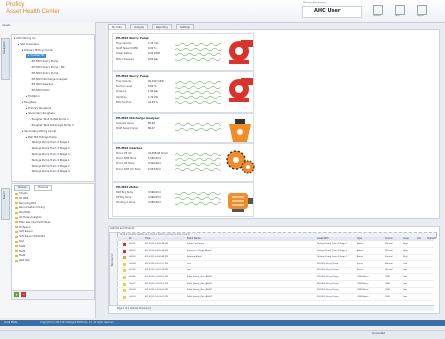 This screenshot has width=445, height=339. I want to click on event-cell: 00003, so click(132, 257).